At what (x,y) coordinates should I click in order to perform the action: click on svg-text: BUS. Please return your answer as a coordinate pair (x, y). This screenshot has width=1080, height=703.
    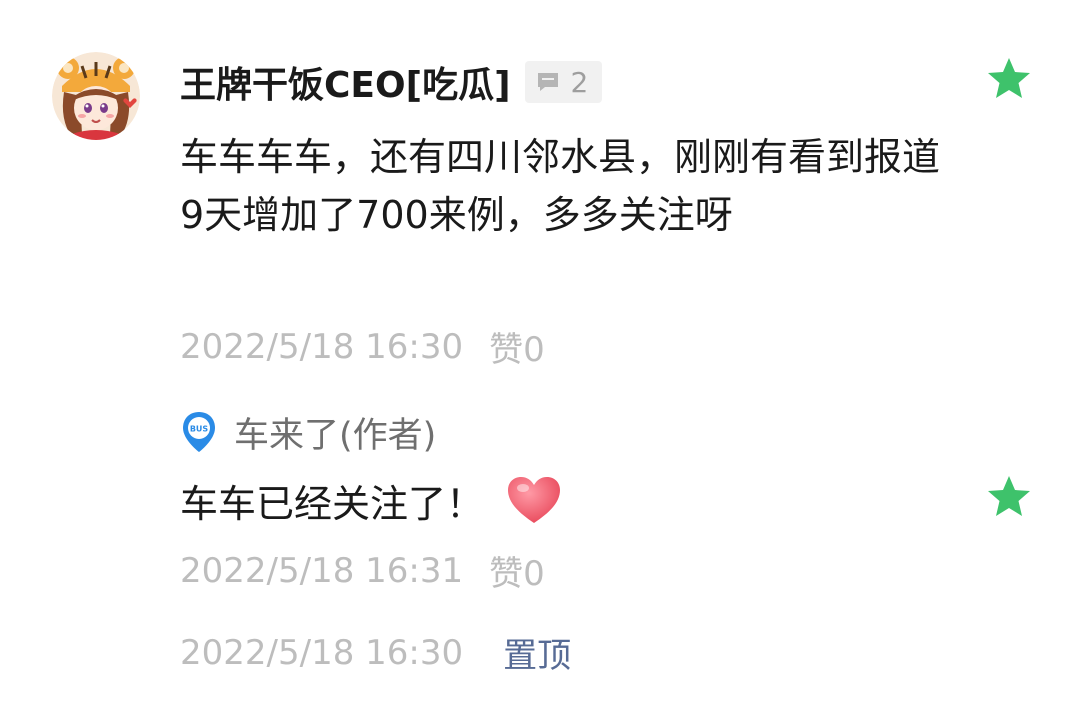
    Looking at the image, I should click on (199, 429).